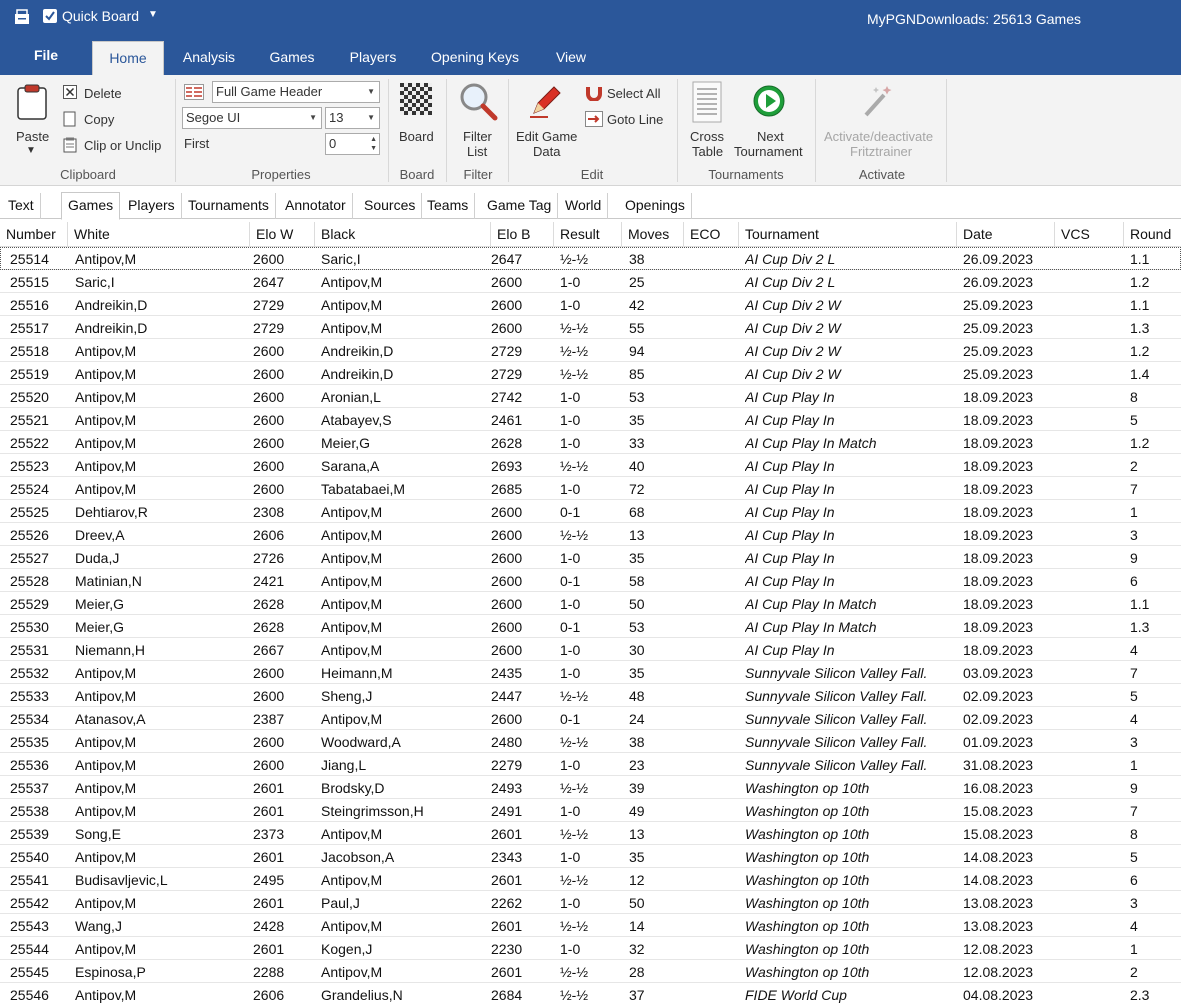 This screenshot has width=1181, height=1005. Describe the element at coordinates (229, 206) in the screenshot. I see `tab-tournaments: Tournaments` at that location.